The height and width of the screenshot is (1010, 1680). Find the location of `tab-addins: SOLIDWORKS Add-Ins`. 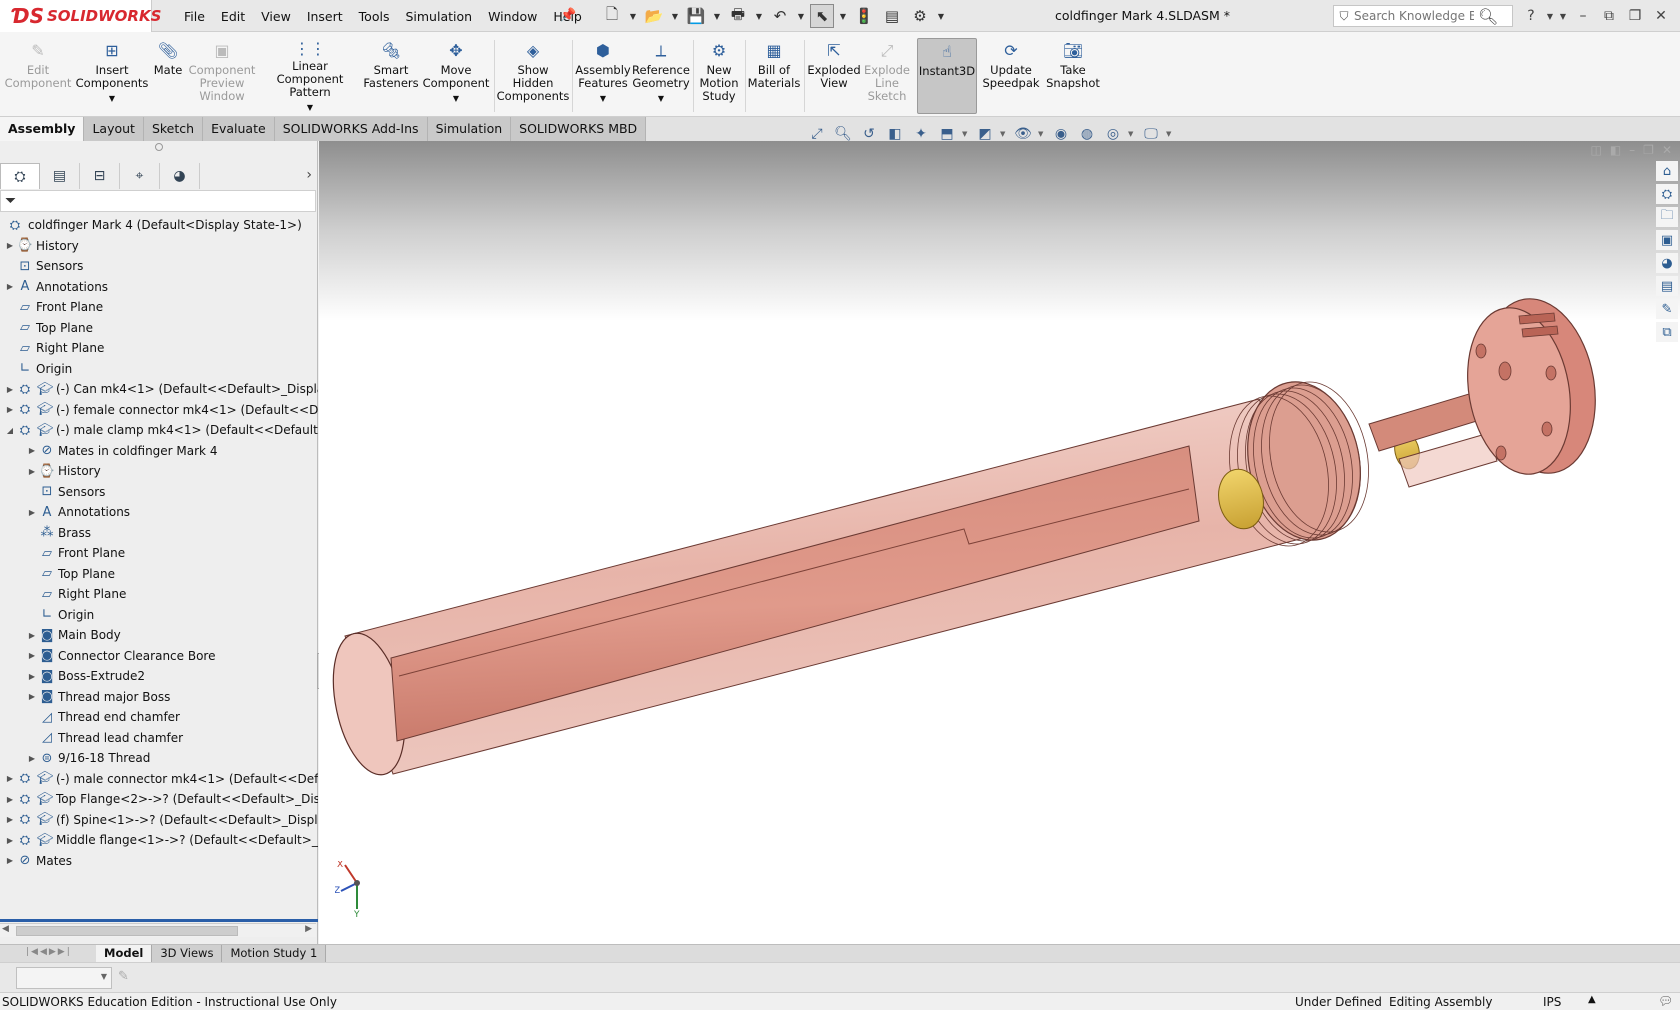

tab-addins: SOLIDWORKS Add-Ins is located at coordinates (351, 129).